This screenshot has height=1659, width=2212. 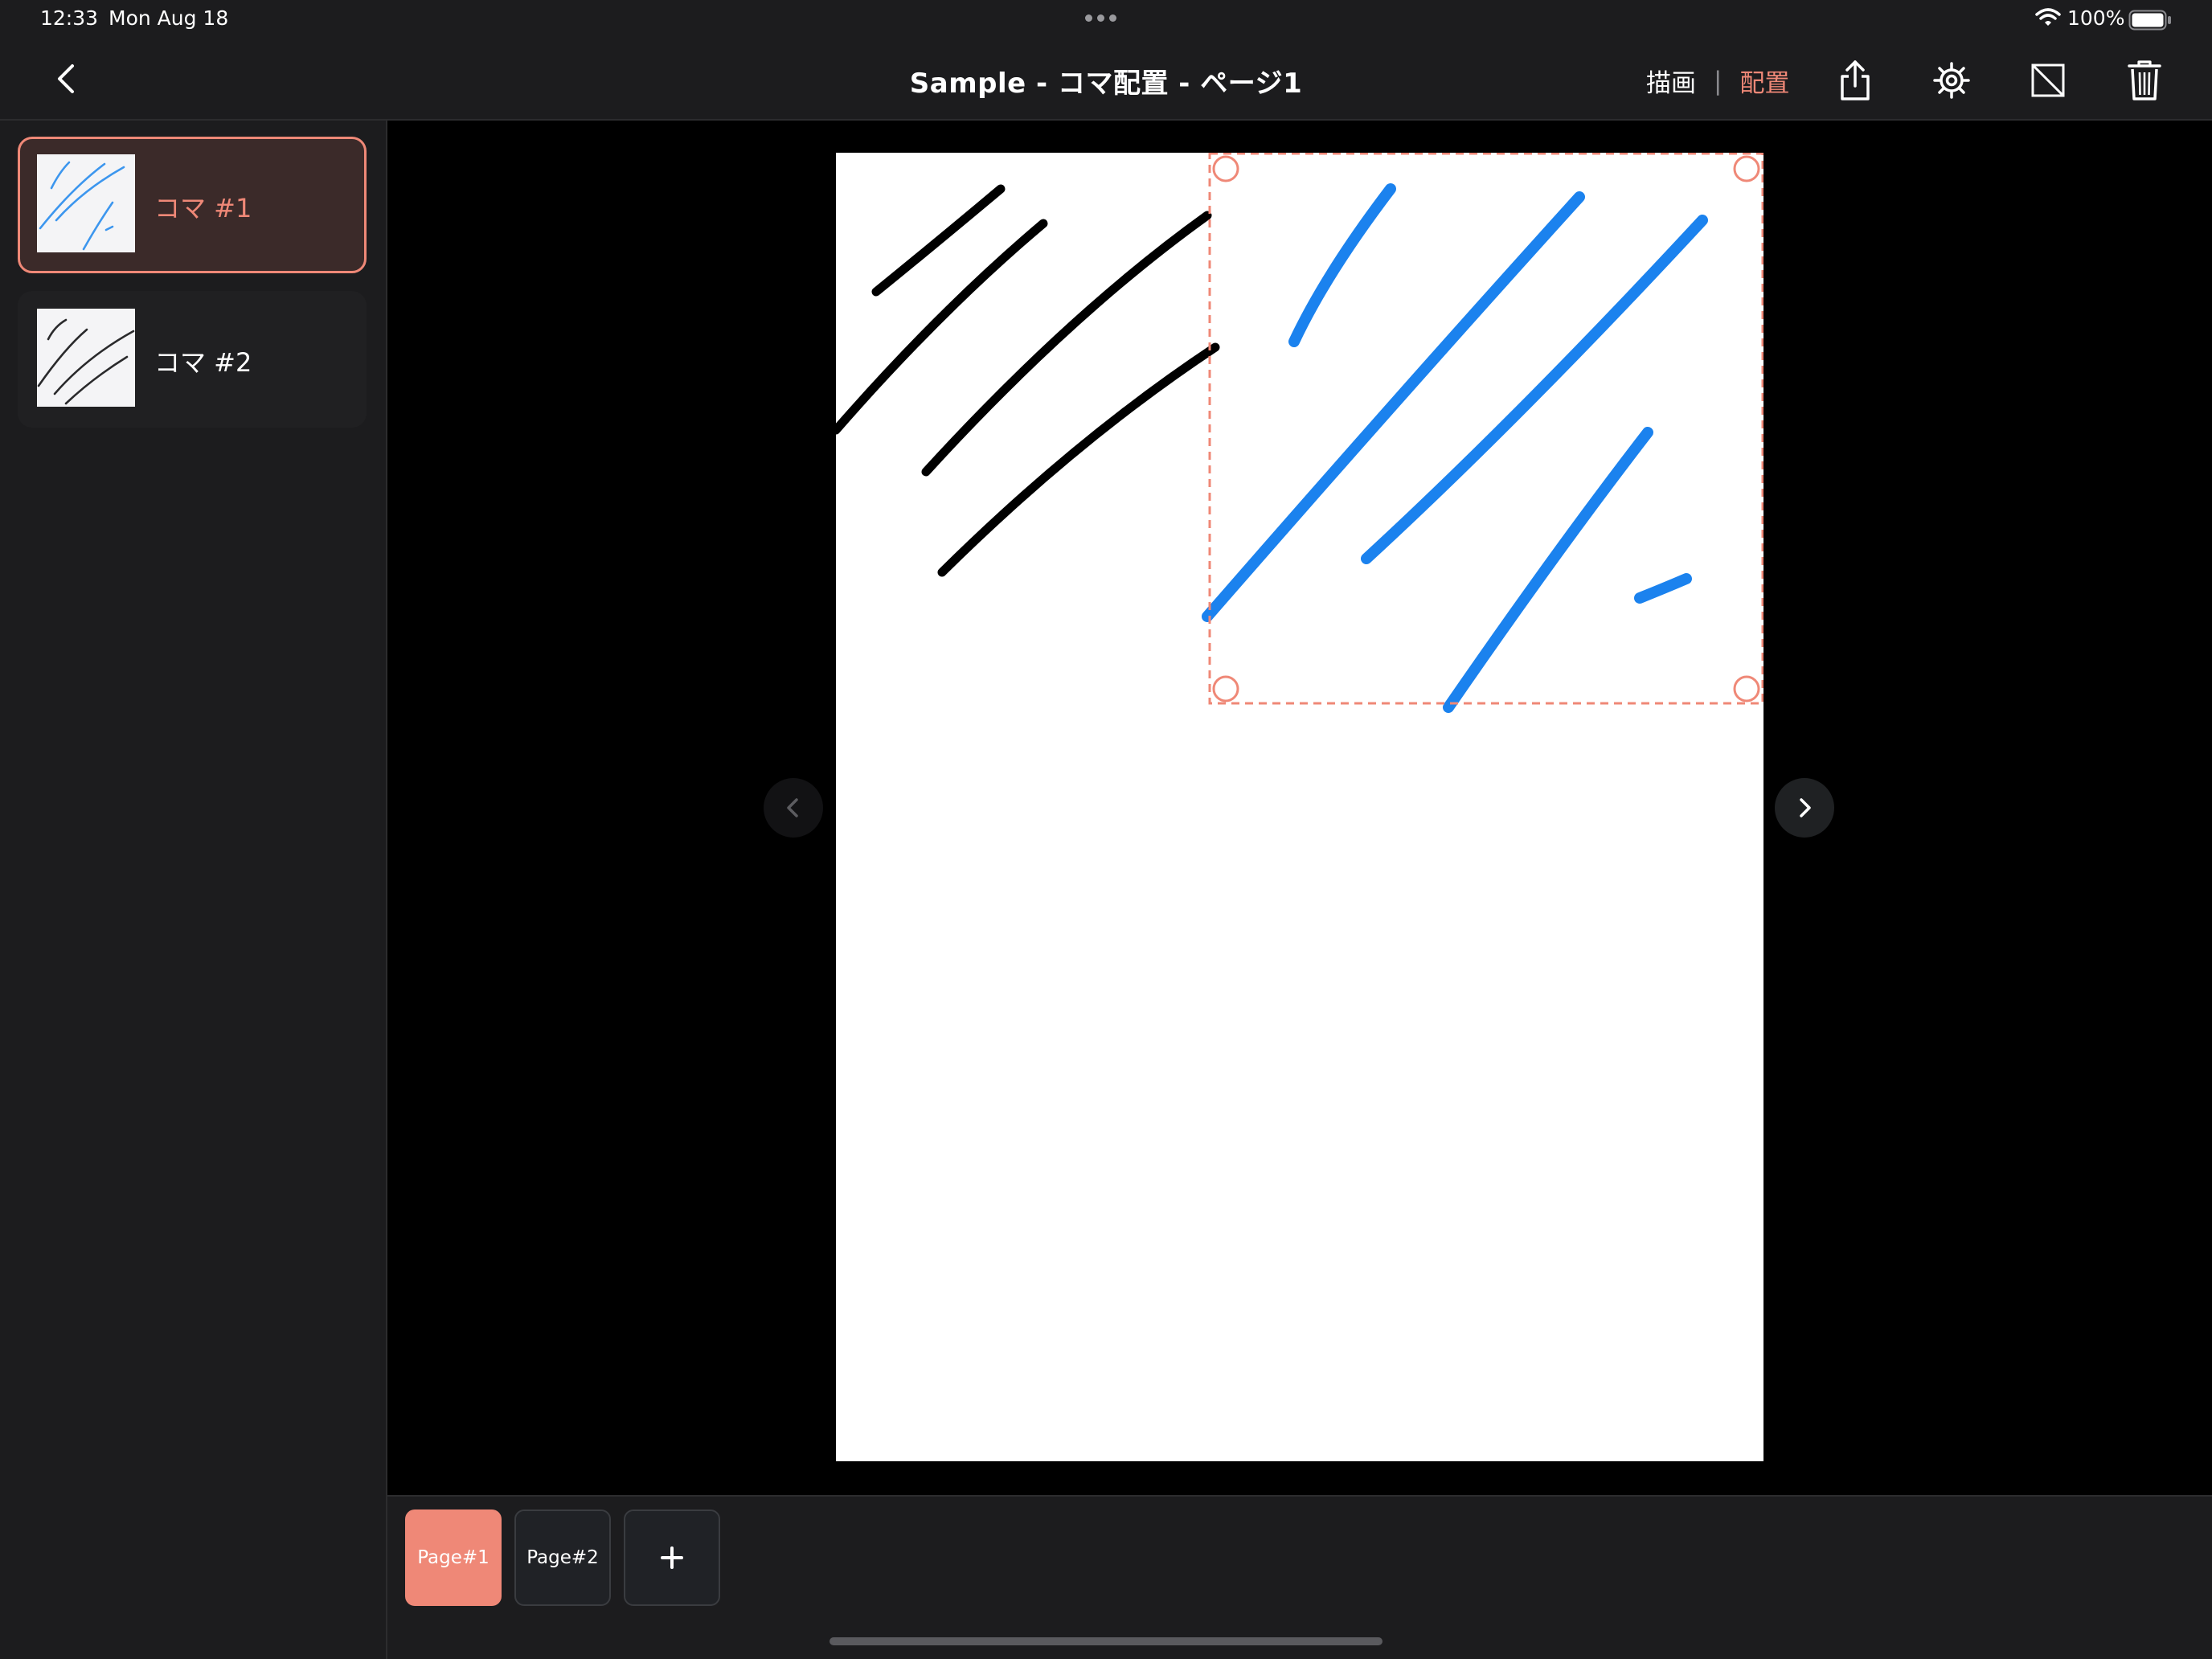 I want to click on panel-item-label: コマ #1, so click(x=203, y=208).